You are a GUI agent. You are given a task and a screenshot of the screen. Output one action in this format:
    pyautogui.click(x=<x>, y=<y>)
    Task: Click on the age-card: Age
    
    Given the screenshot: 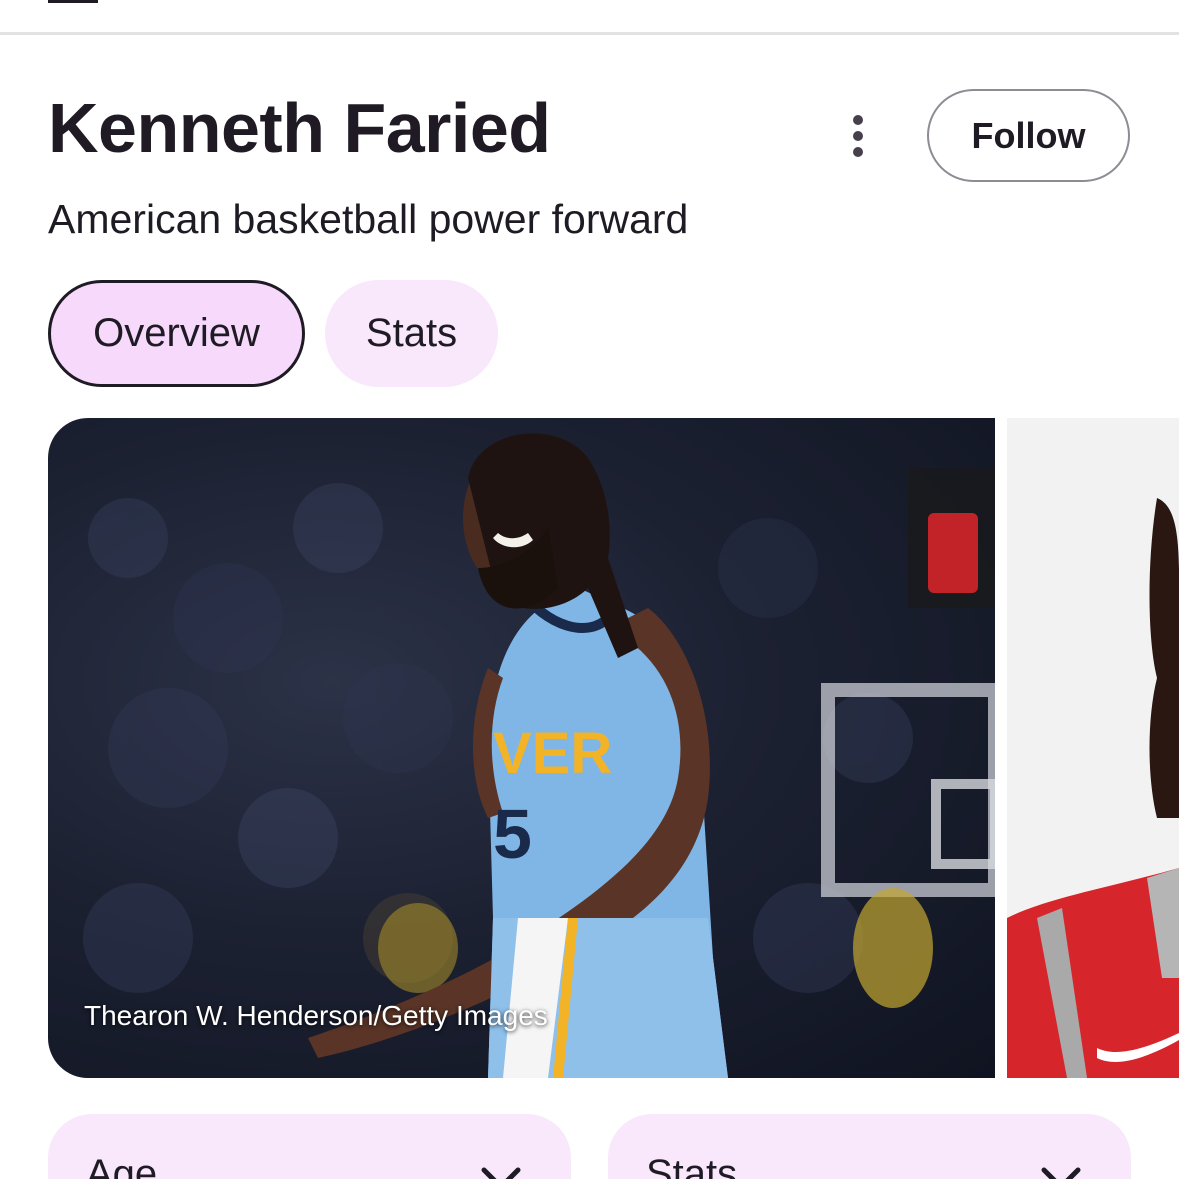 What is the action you would take?
    pyautogui.click(x=309, y=1146)
    